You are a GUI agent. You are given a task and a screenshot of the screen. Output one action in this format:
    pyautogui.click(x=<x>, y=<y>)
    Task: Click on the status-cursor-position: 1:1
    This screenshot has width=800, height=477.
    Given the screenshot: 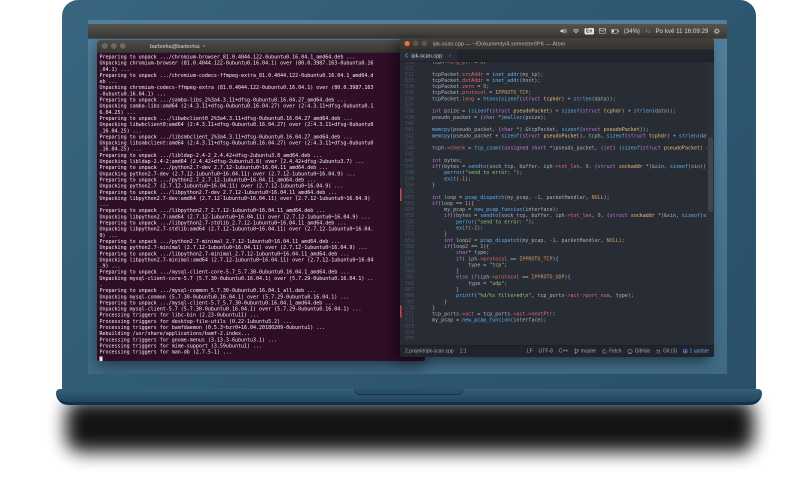 What is the action you would take?
    pyautogui.click(x=463, y=352)
    